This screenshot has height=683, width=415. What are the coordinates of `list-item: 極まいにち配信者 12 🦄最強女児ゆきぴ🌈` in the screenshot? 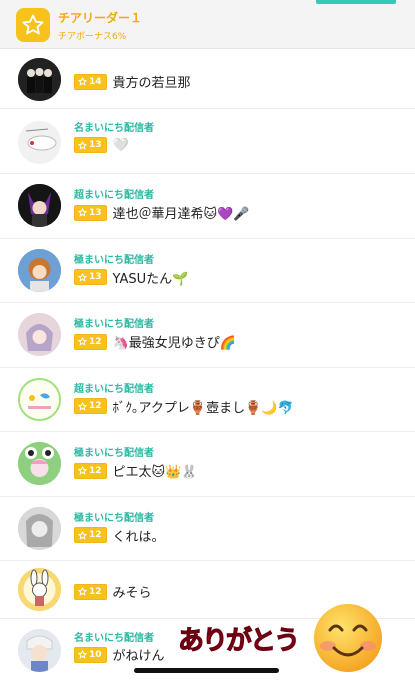 It's located at (207, 335).